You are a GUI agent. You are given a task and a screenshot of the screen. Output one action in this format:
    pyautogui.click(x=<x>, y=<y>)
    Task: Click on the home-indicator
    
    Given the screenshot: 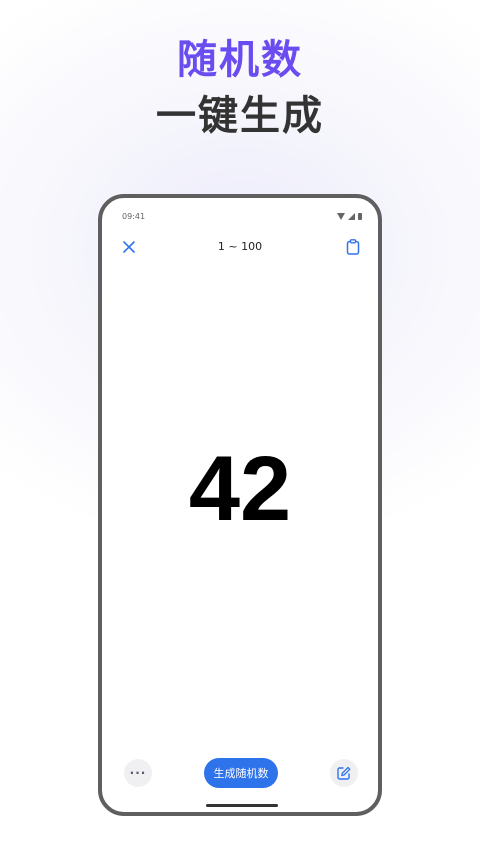 What is the action you would take?
    pyautogui.click(x=242, y=805)
    